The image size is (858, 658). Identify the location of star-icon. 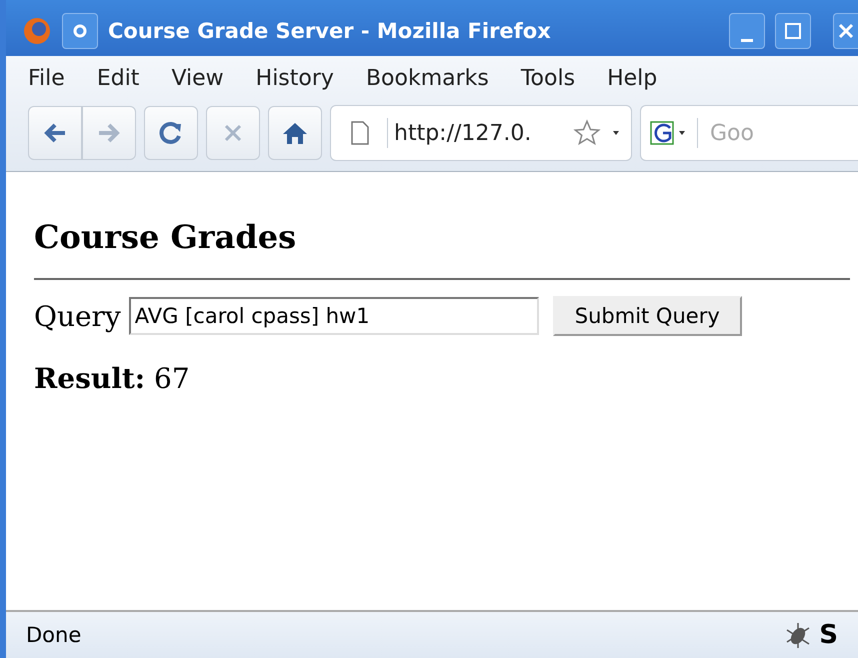
(587, 133).